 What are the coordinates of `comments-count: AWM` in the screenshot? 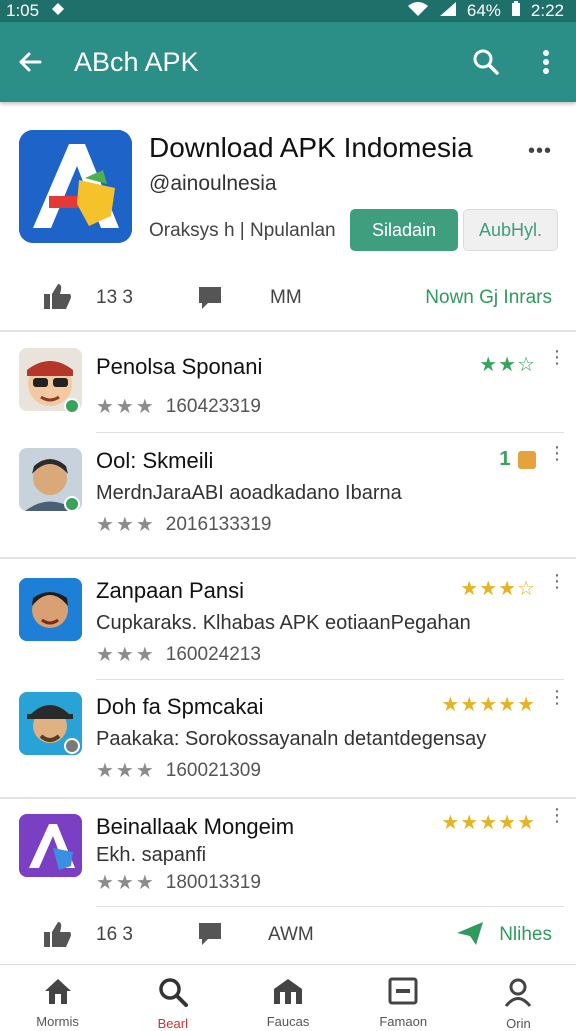 It's located at (291, 934).